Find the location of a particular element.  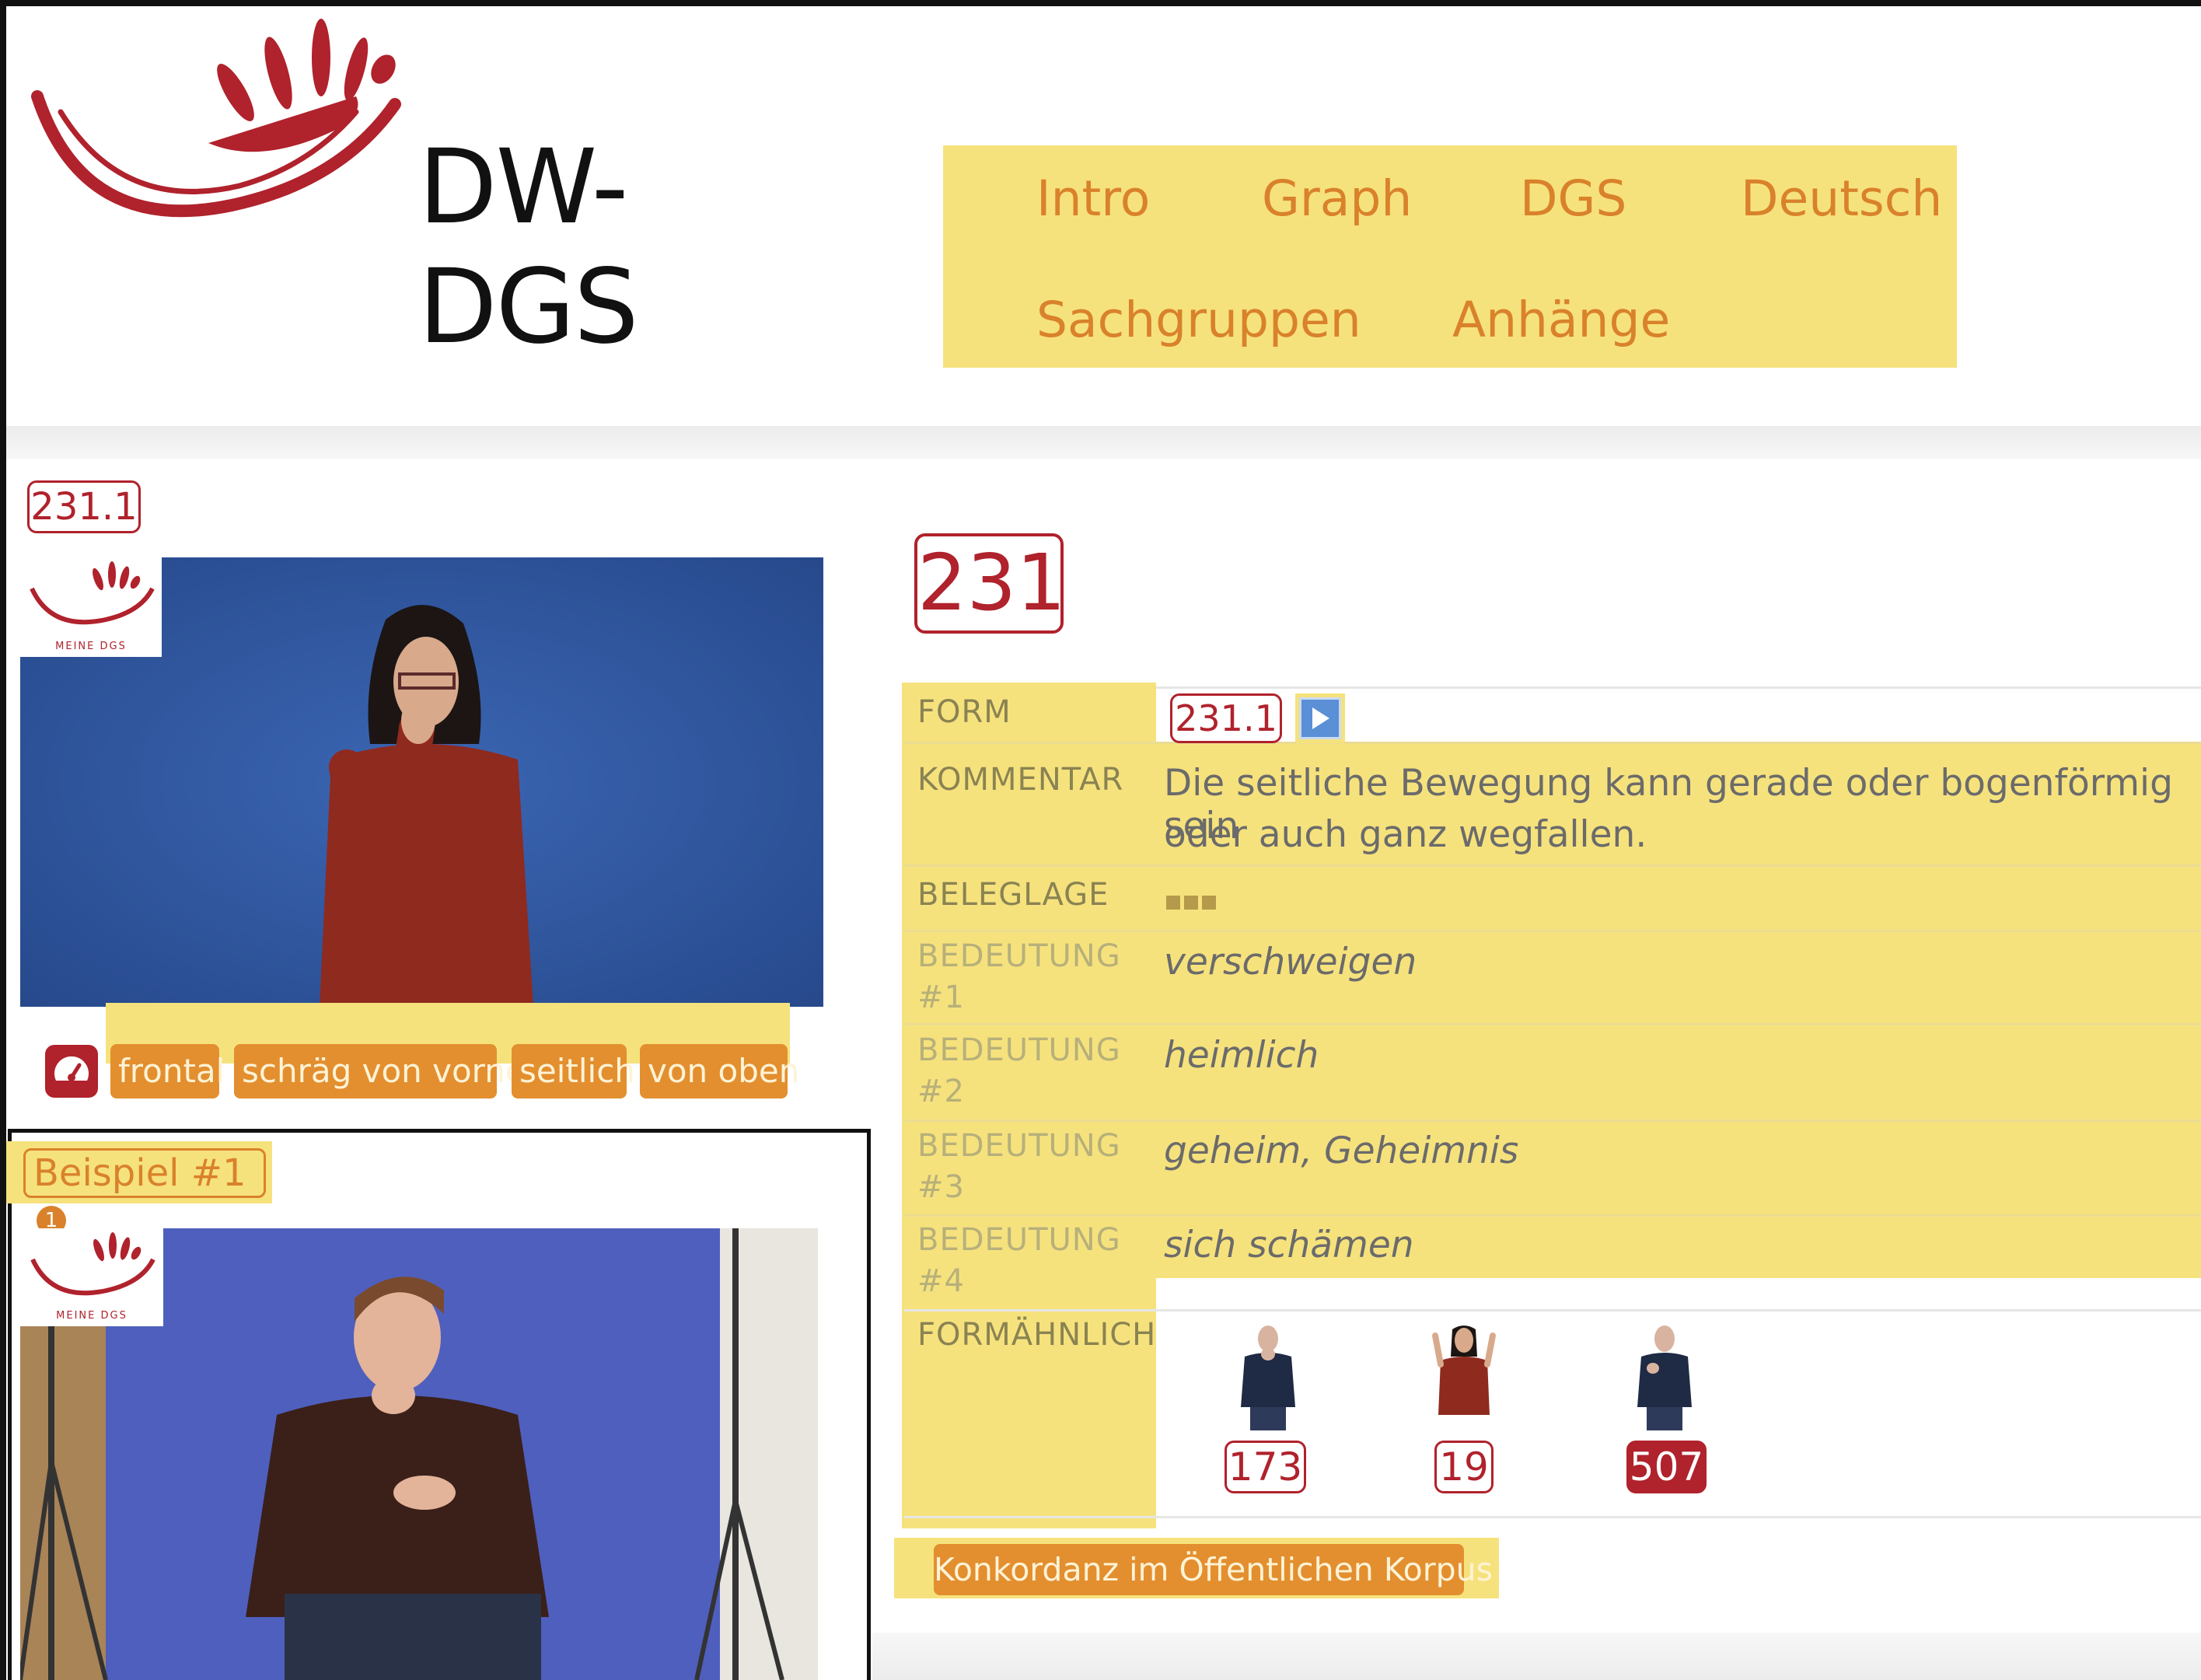

bedeutung-4-number: #4 is located at coordinates (941, 1281).